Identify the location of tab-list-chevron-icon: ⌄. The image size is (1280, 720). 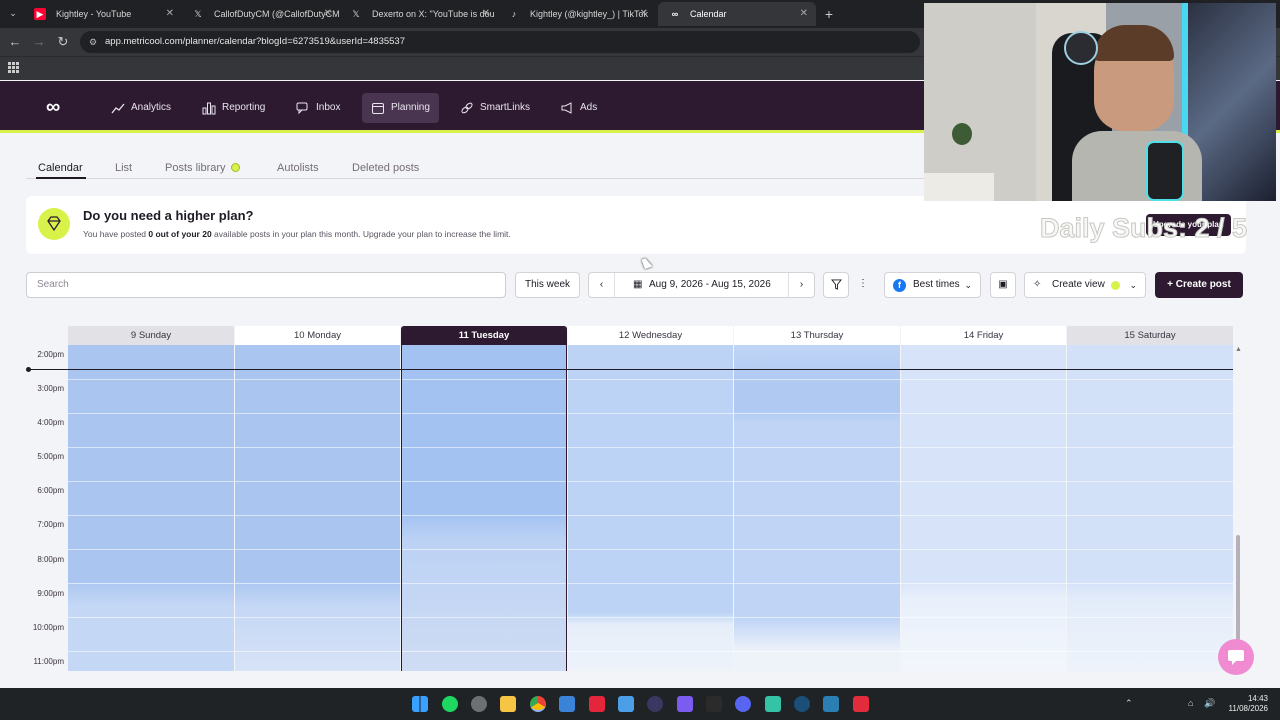
(13, 13).